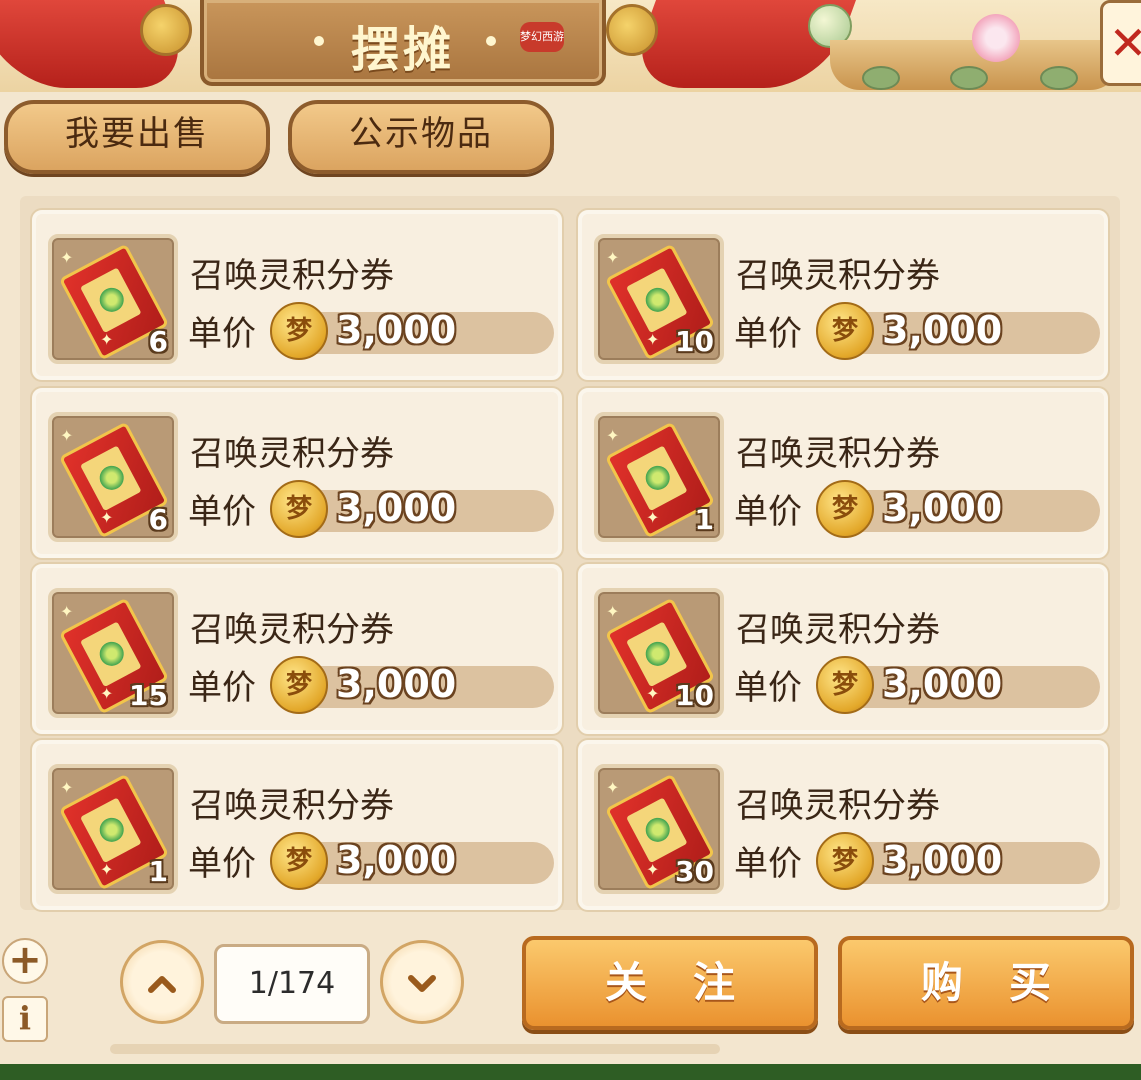 This screenshot has height=1080, width=1141. What do you see at coordinates (166, 30) in the screenshot?
I see `ribbon-knot-decoration` at bounding box center [166, 30].